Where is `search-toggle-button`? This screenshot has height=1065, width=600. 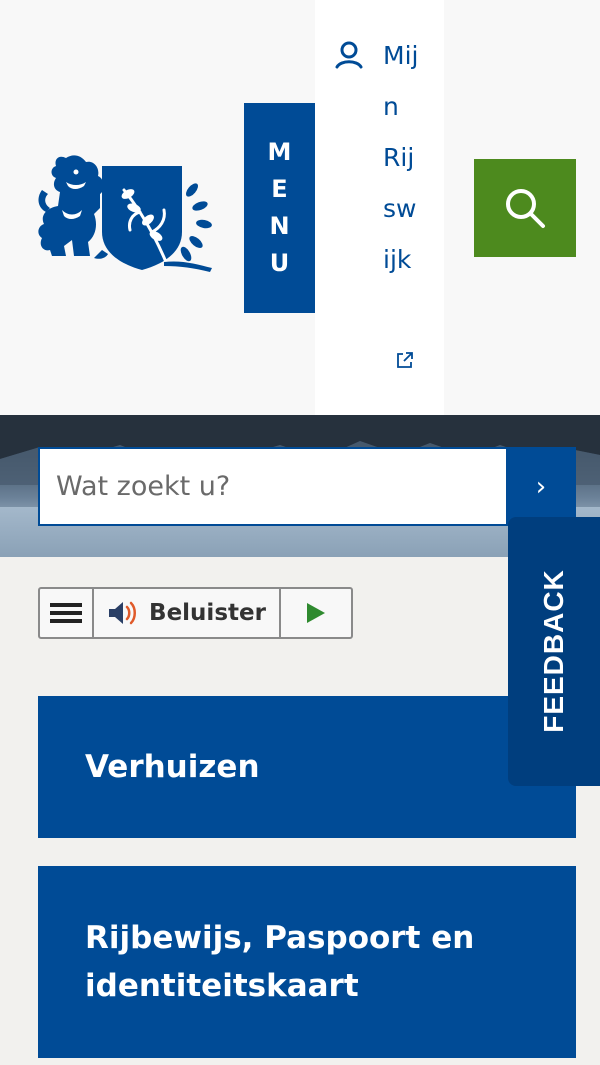
search-toggle-button is located at coordinates (525, 208).